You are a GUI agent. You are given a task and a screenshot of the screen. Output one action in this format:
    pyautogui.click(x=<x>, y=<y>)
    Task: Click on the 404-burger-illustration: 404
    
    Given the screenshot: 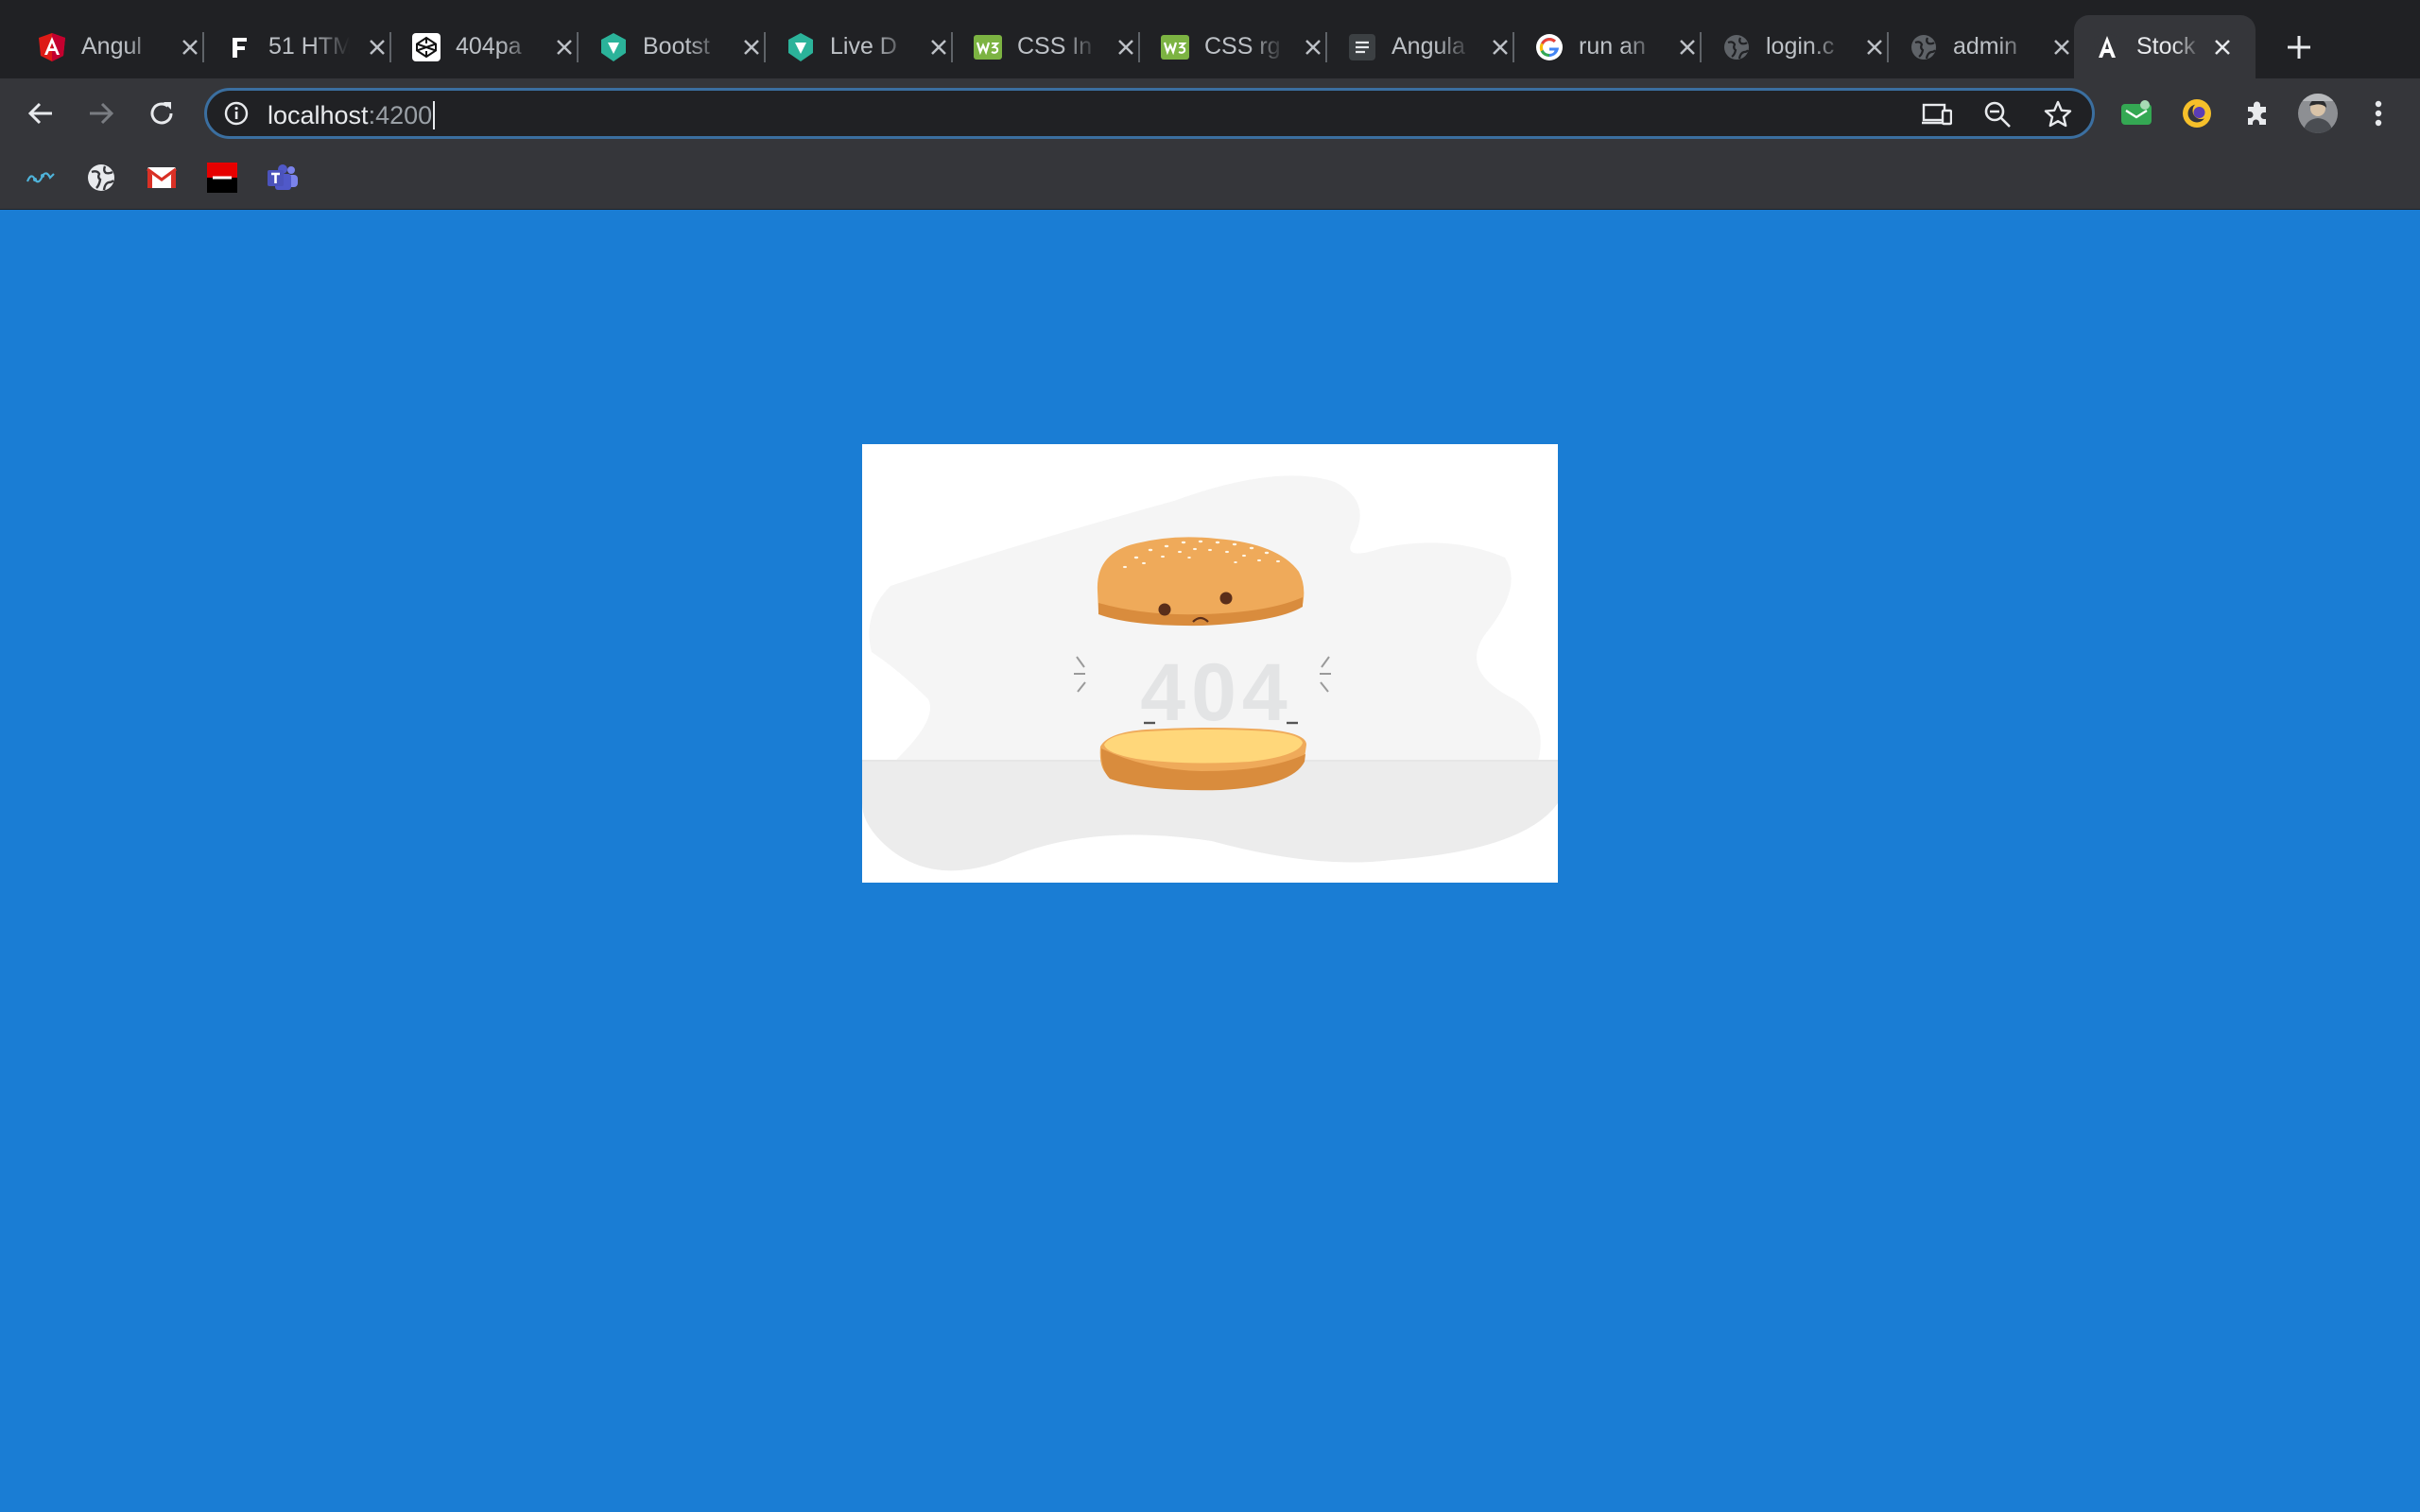 What is the action you would take?
    pyautogui.click(x=1210, y=673)
    